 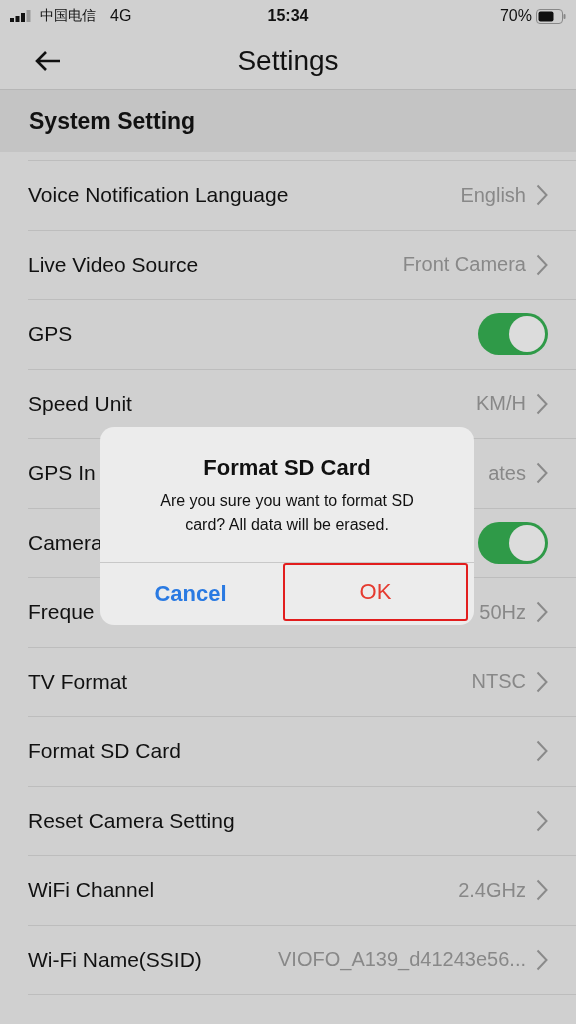 I want to click on signal-icon, so click(x=21, y=16).